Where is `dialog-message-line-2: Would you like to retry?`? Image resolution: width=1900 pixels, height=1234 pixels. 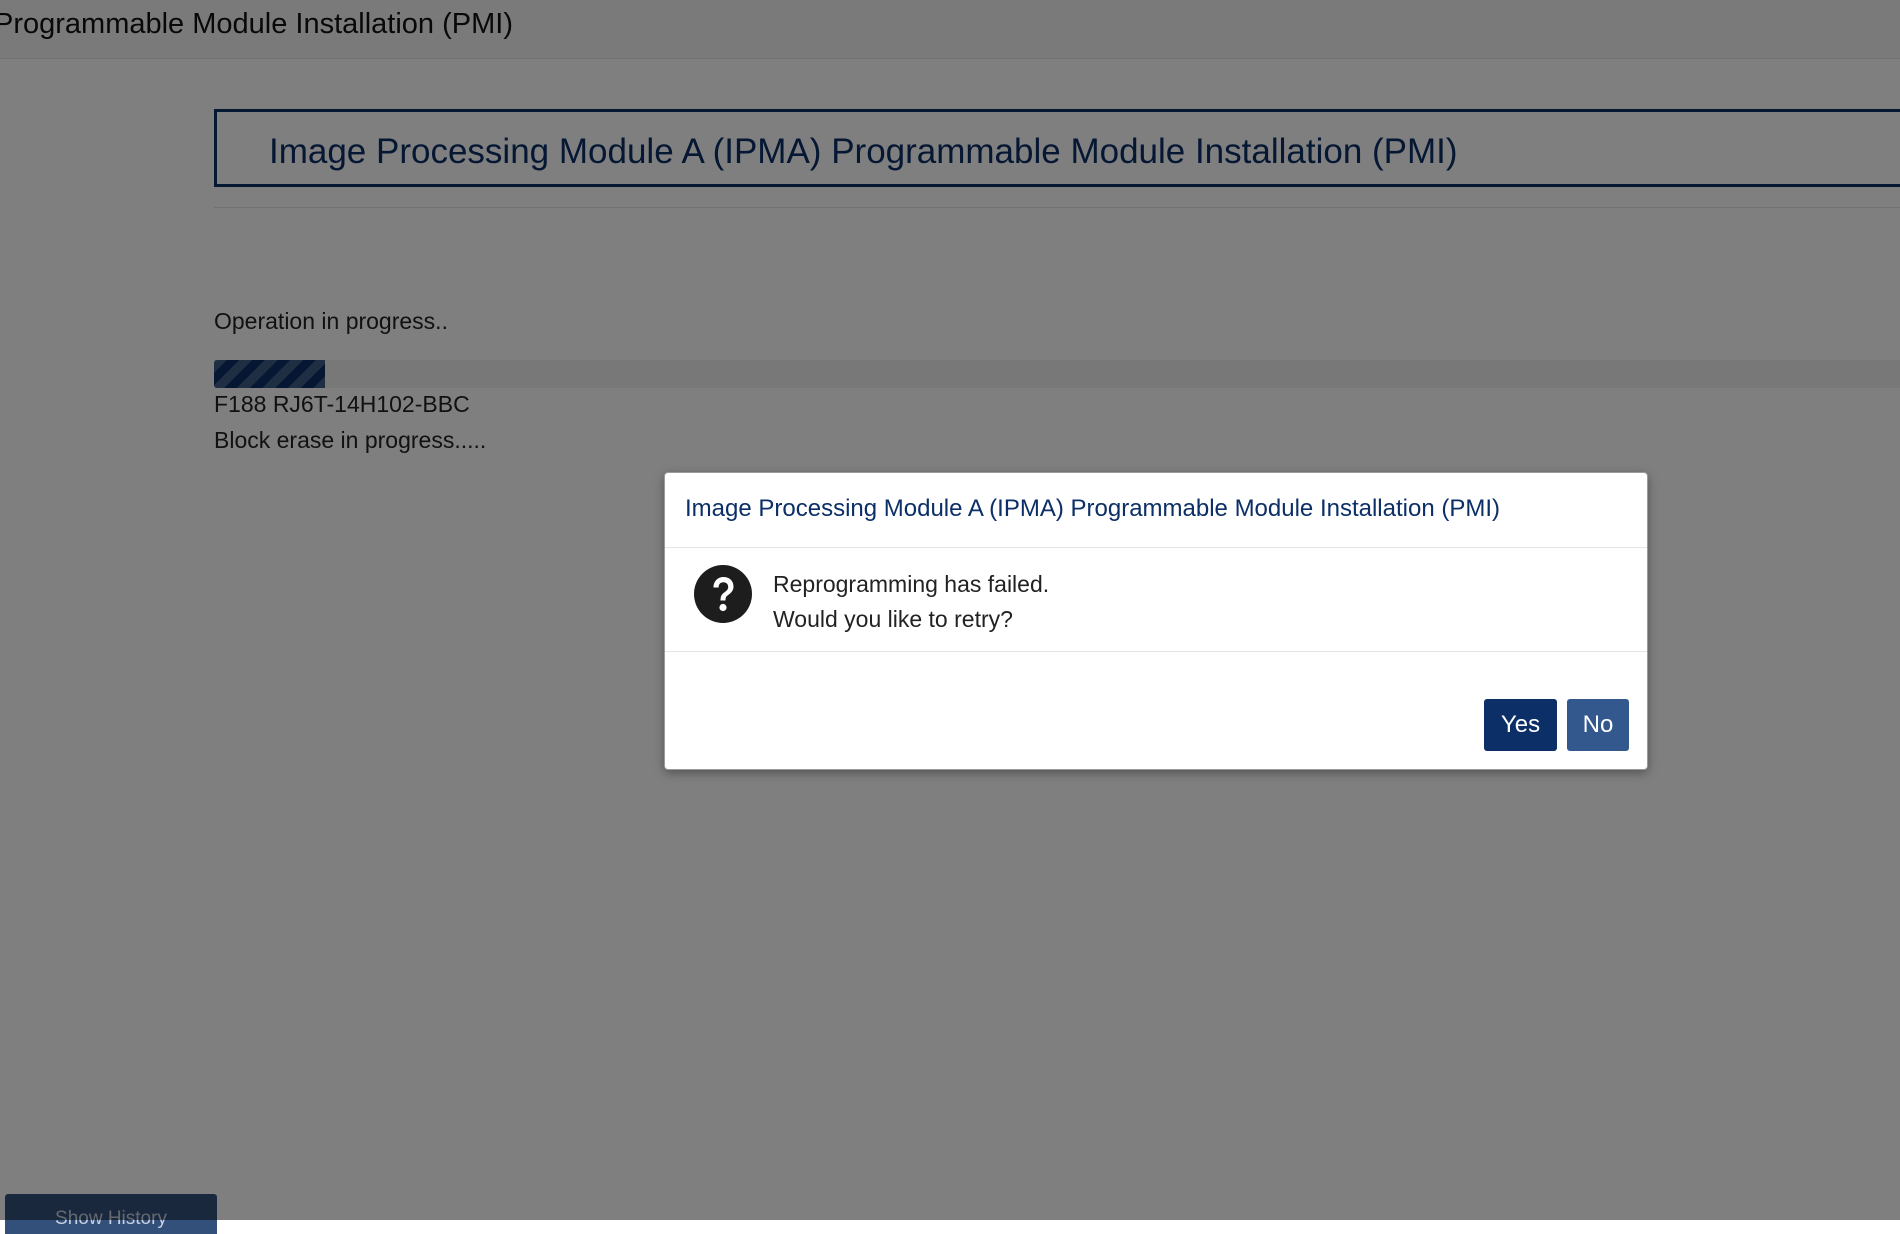 dialog-message-line-2: Would you like to retry? is located at coordinates (893, 619).